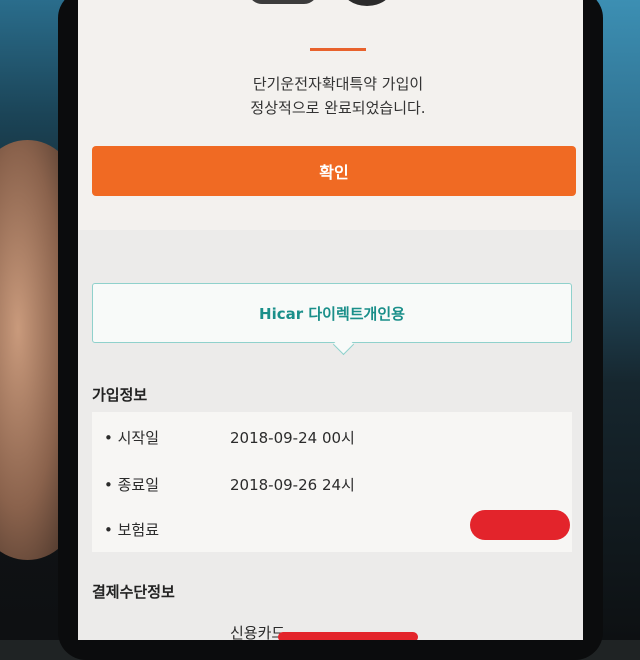 This screenshot has width=640, height=660. What do you see at coordinates (328, 5) in the screenshot?
I see `completion-illustration` at bounding box center [328, 5].